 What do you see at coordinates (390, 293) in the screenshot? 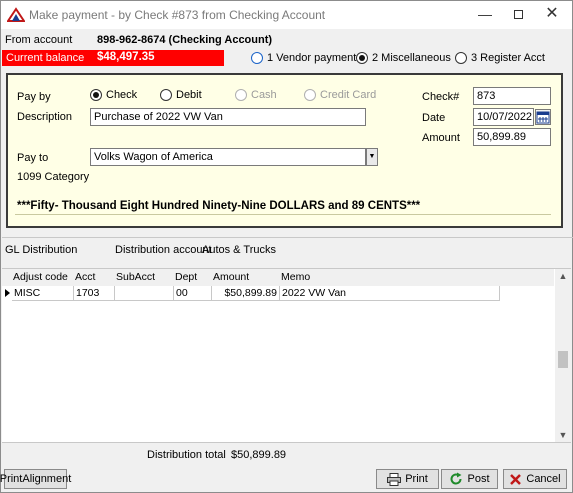
I see `cell-memo: 2022 VW Van` at bounding box center [390, 293].